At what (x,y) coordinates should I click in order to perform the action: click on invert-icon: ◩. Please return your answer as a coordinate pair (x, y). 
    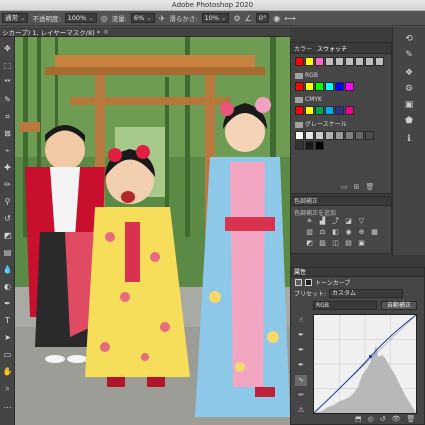
    Looking at the image, I should click on (309, 243).